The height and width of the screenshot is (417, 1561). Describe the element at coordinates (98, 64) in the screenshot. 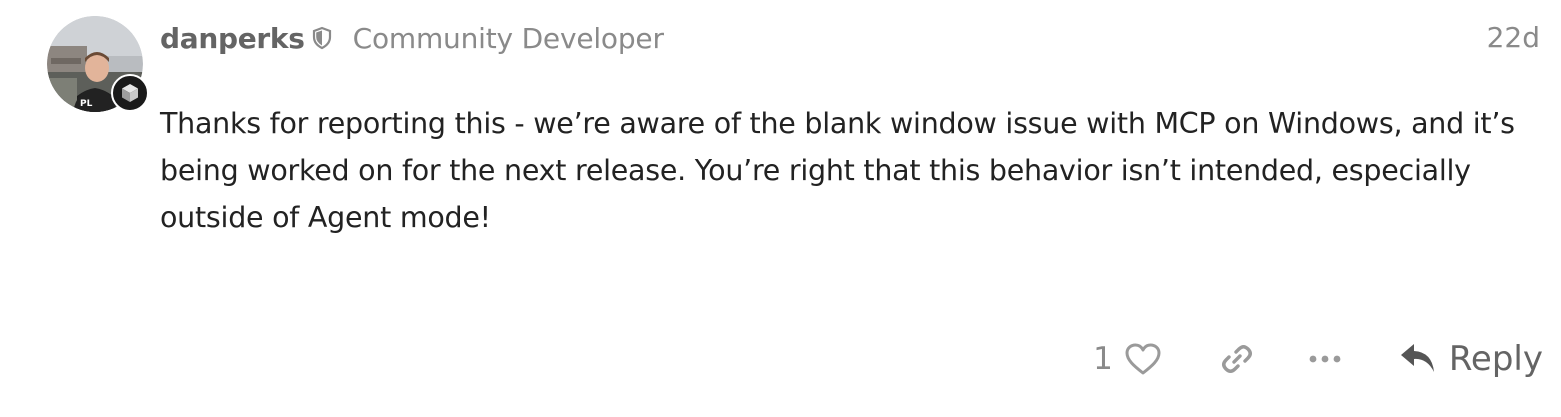

I see `avatar-container: PL` at that location.